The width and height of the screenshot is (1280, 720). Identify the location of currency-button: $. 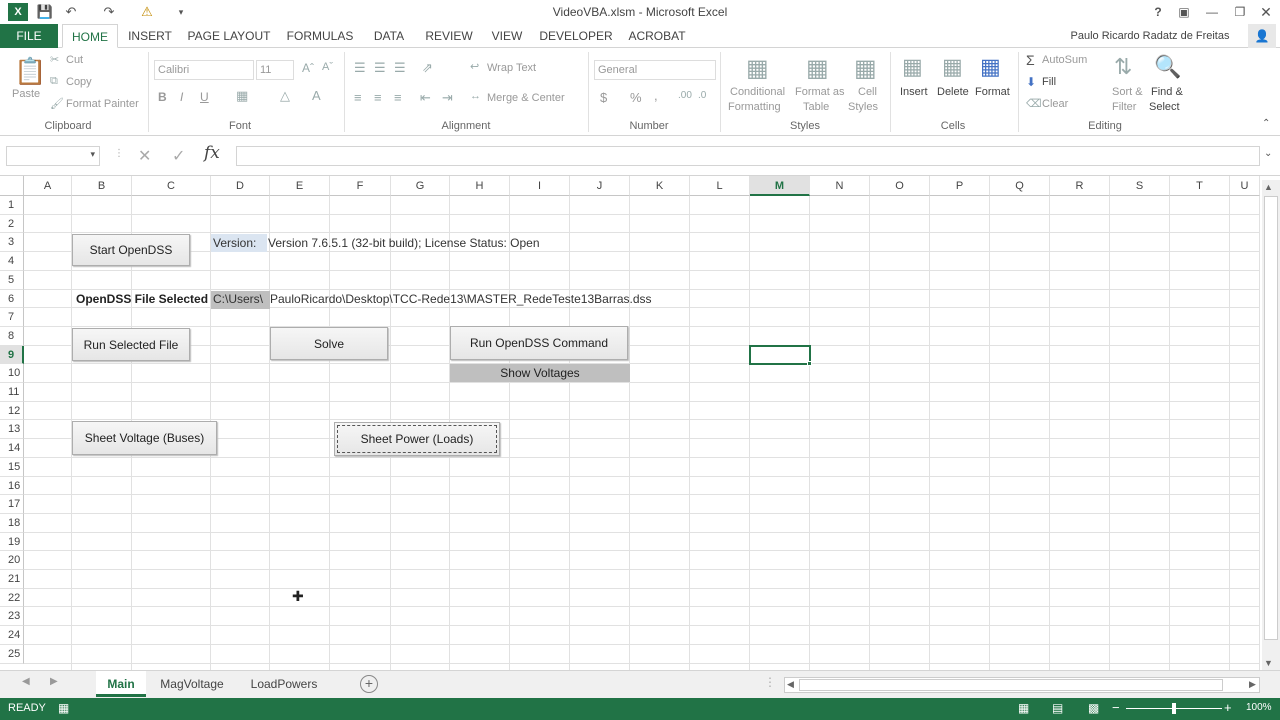
(603, 97).